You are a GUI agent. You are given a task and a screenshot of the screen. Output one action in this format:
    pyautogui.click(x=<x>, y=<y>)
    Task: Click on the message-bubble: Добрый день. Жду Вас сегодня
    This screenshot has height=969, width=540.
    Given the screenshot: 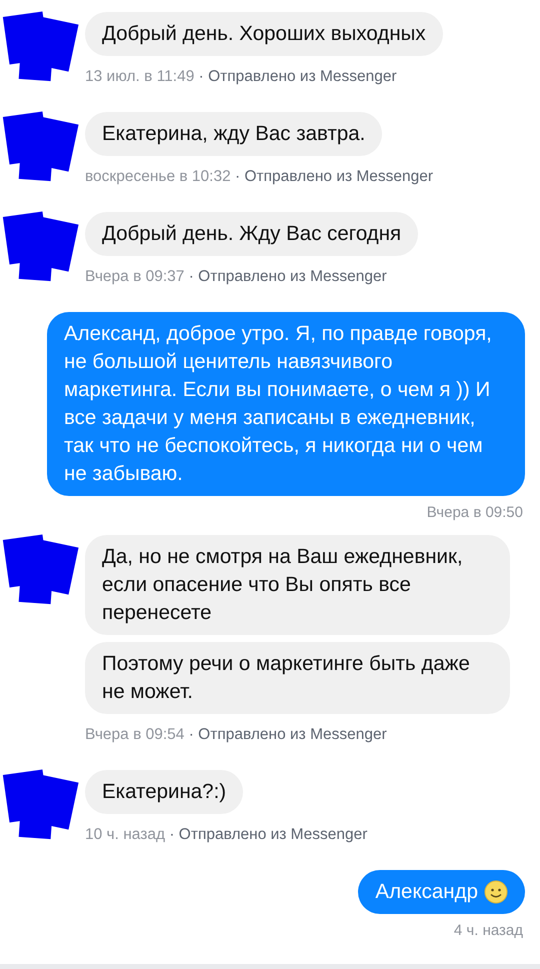 What is the action you would take?
    pyautogui.click(x=251, y=234)
    